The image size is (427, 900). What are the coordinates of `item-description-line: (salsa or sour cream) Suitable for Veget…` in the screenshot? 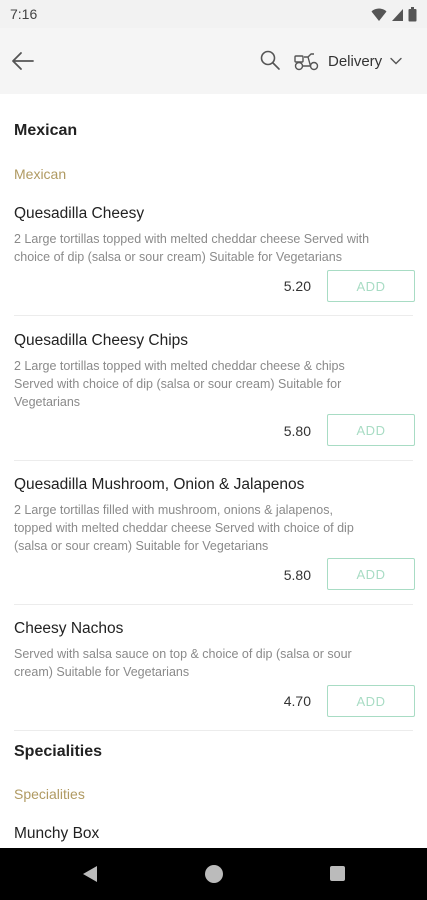 It's located at (141, 546).